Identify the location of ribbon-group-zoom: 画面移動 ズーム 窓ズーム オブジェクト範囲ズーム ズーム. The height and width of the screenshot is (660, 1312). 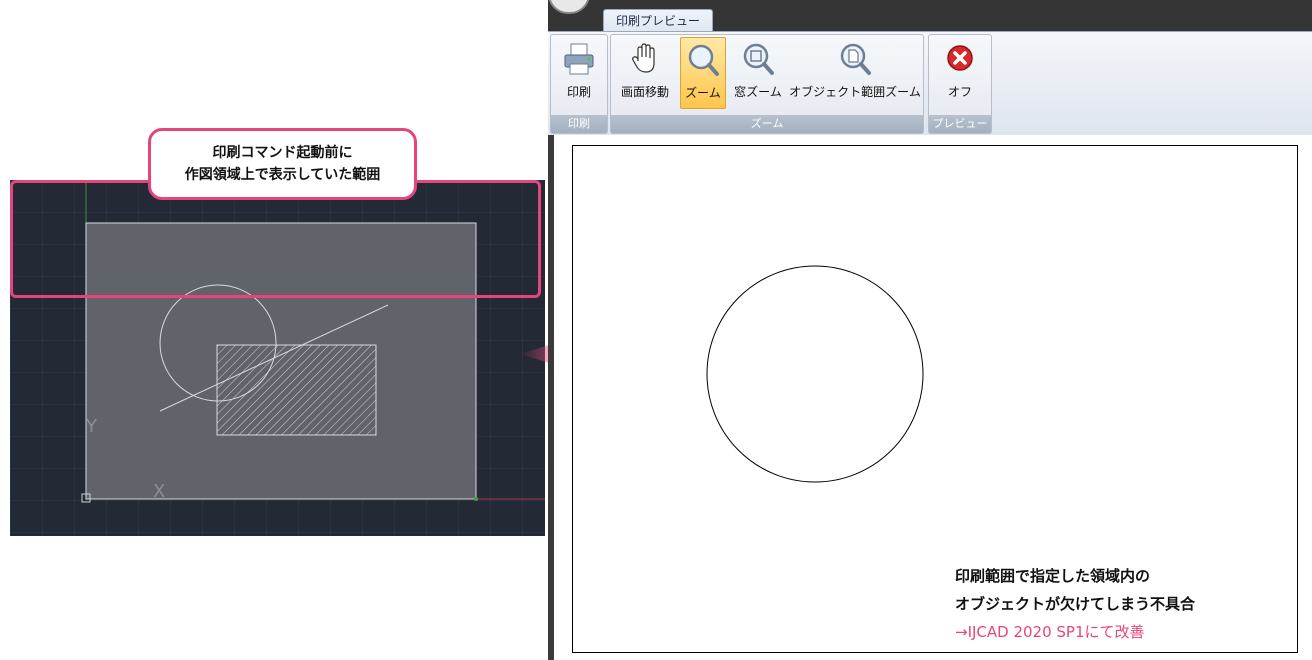
(767, 84).